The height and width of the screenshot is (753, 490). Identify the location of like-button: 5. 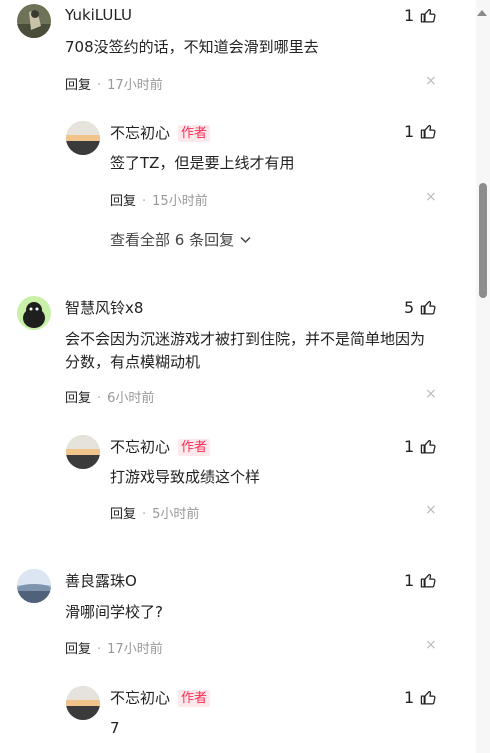
(420, 307).